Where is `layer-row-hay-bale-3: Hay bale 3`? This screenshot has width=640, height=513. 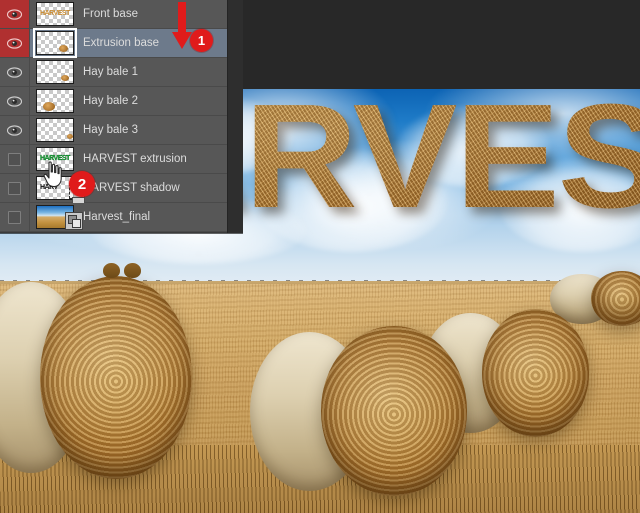 layer-row-hay-bale-3: Hay bale 3 is located at coordinates (114, 130).